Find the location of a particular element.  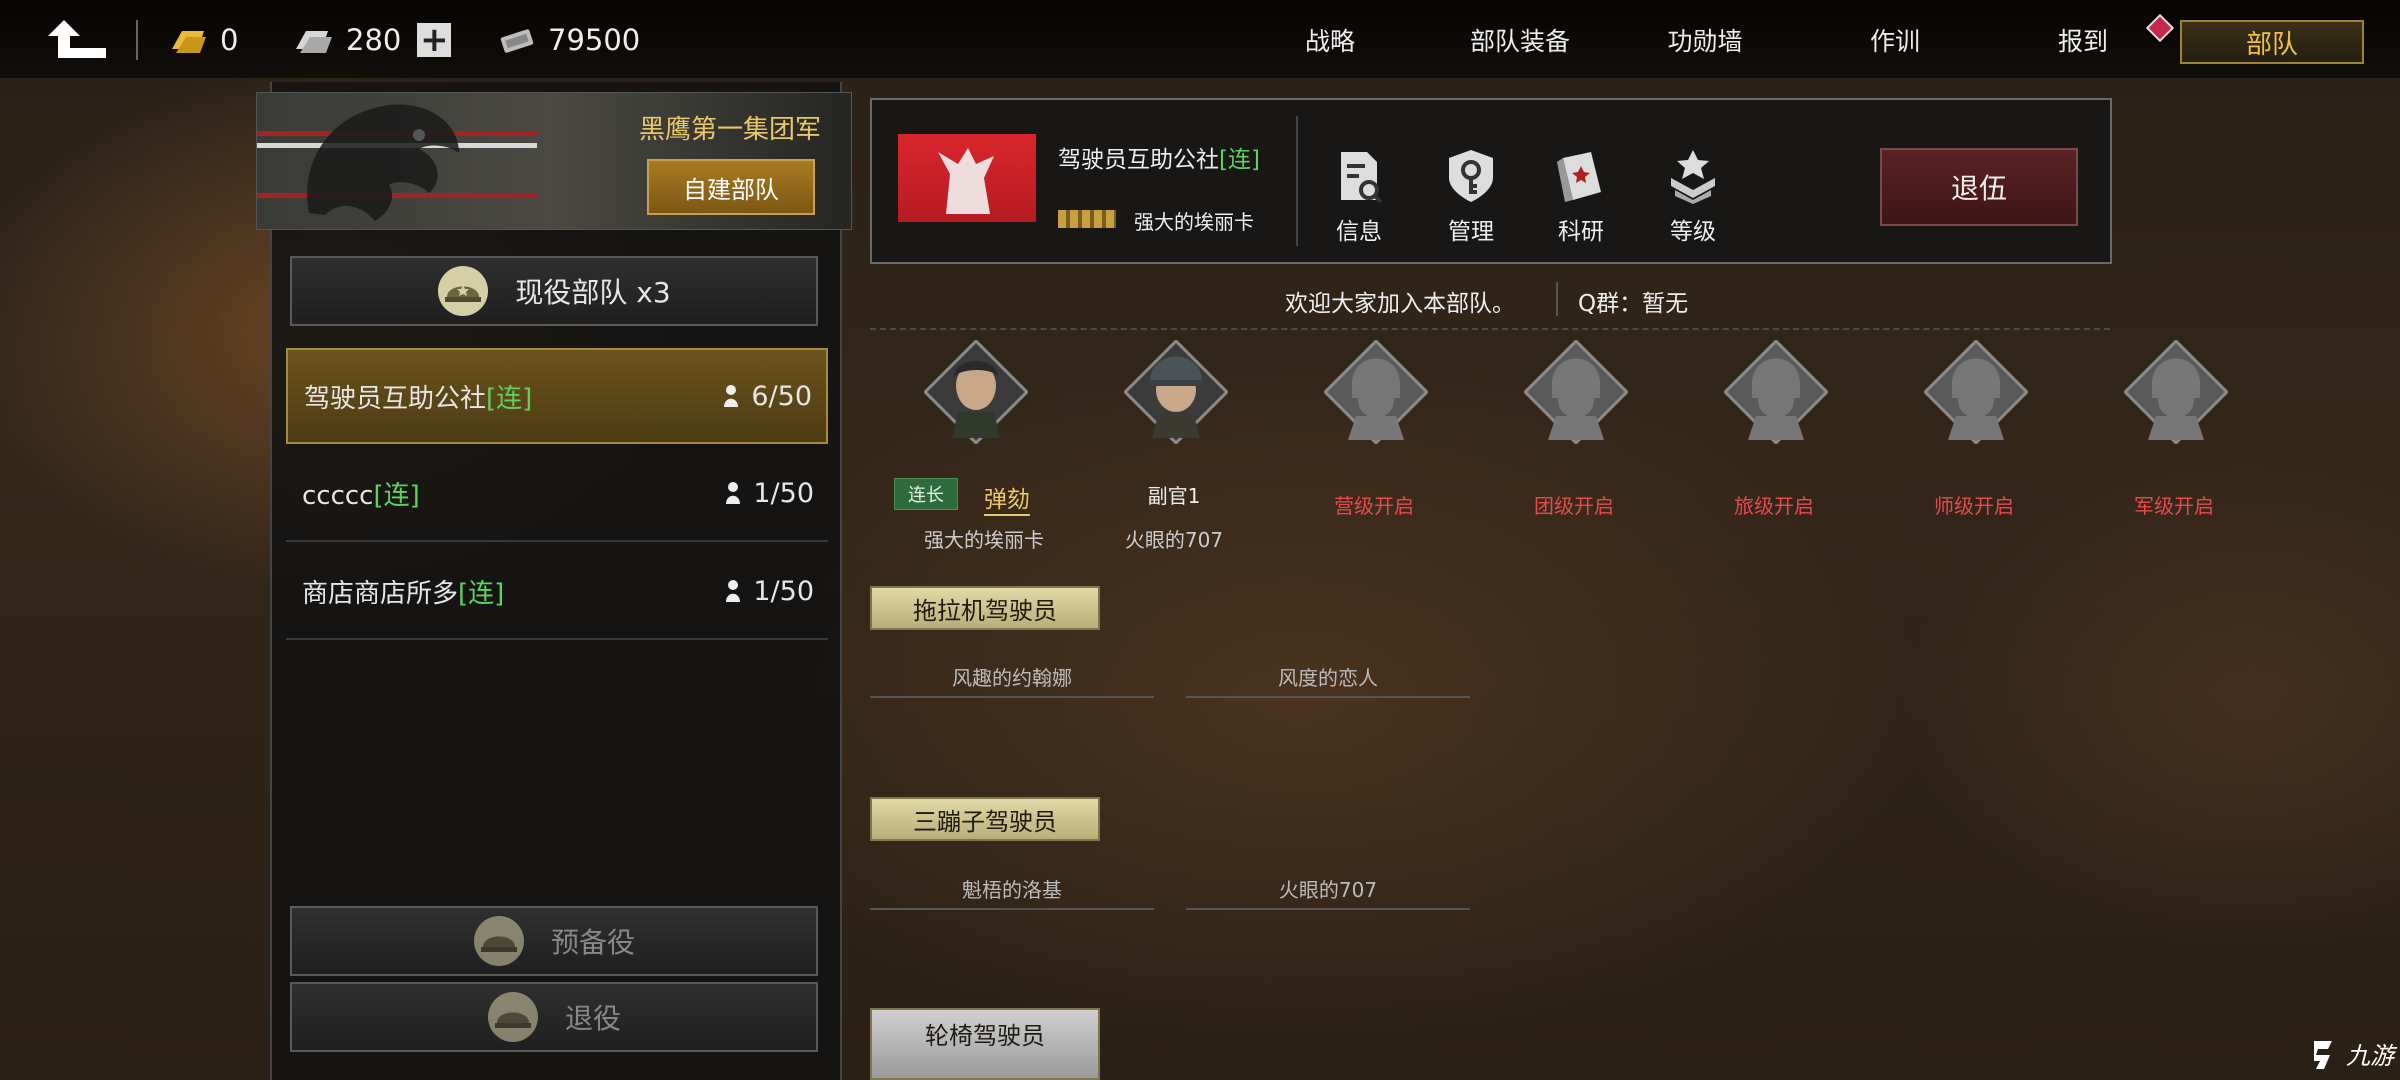

unit-row: 驾驶员互助公社[连] 6/50 is located at coordinates (557, 396).